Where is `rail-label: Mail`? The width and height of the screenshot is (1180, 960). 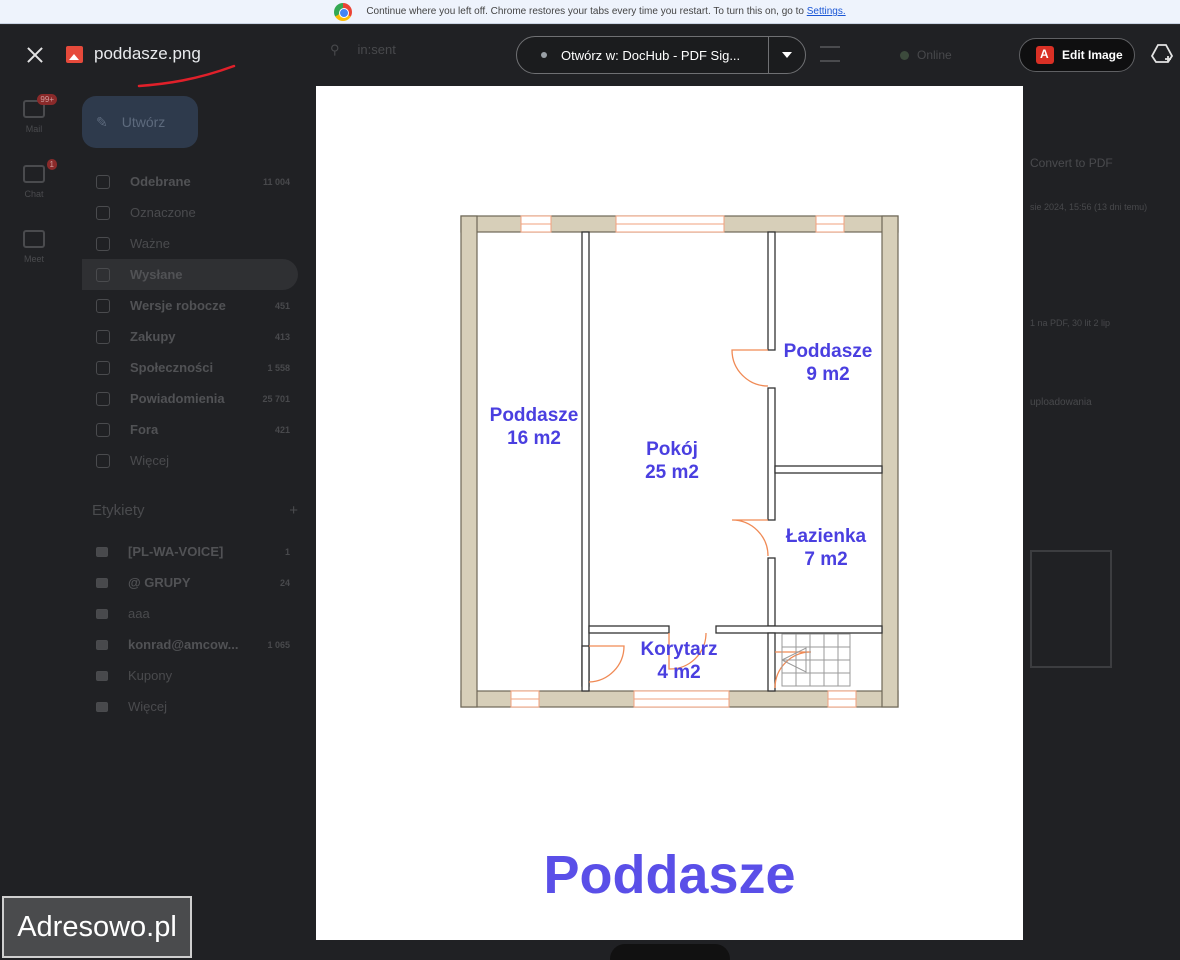
rail-label: Mail is located at coordinates (34, 129).